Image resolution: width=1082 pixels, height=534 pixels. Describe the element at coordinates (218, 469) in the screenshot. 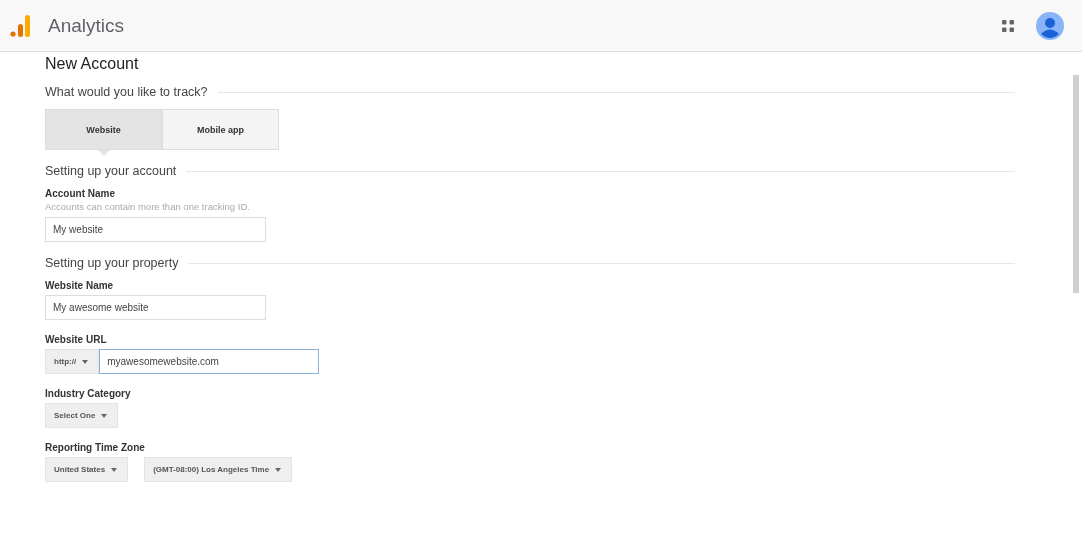

I see `select-dropdown: (GMT-08:00) Los Angeles Time` at that location.